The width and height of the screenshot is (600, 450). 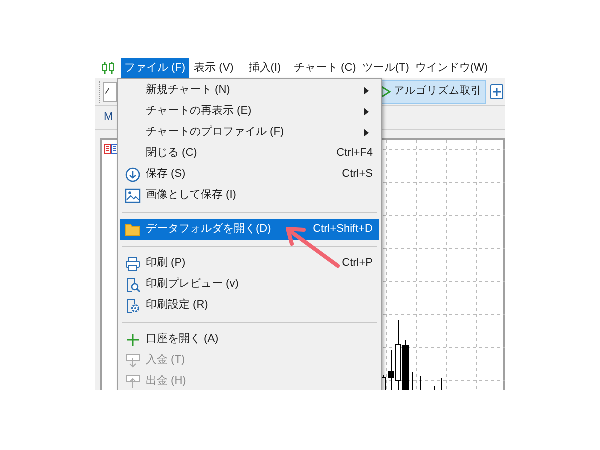 What do you see at coordinates (385, 68) in the screenshot?
I see `menu-bar-item: ツール(T)` at bounding box center [385, 68].